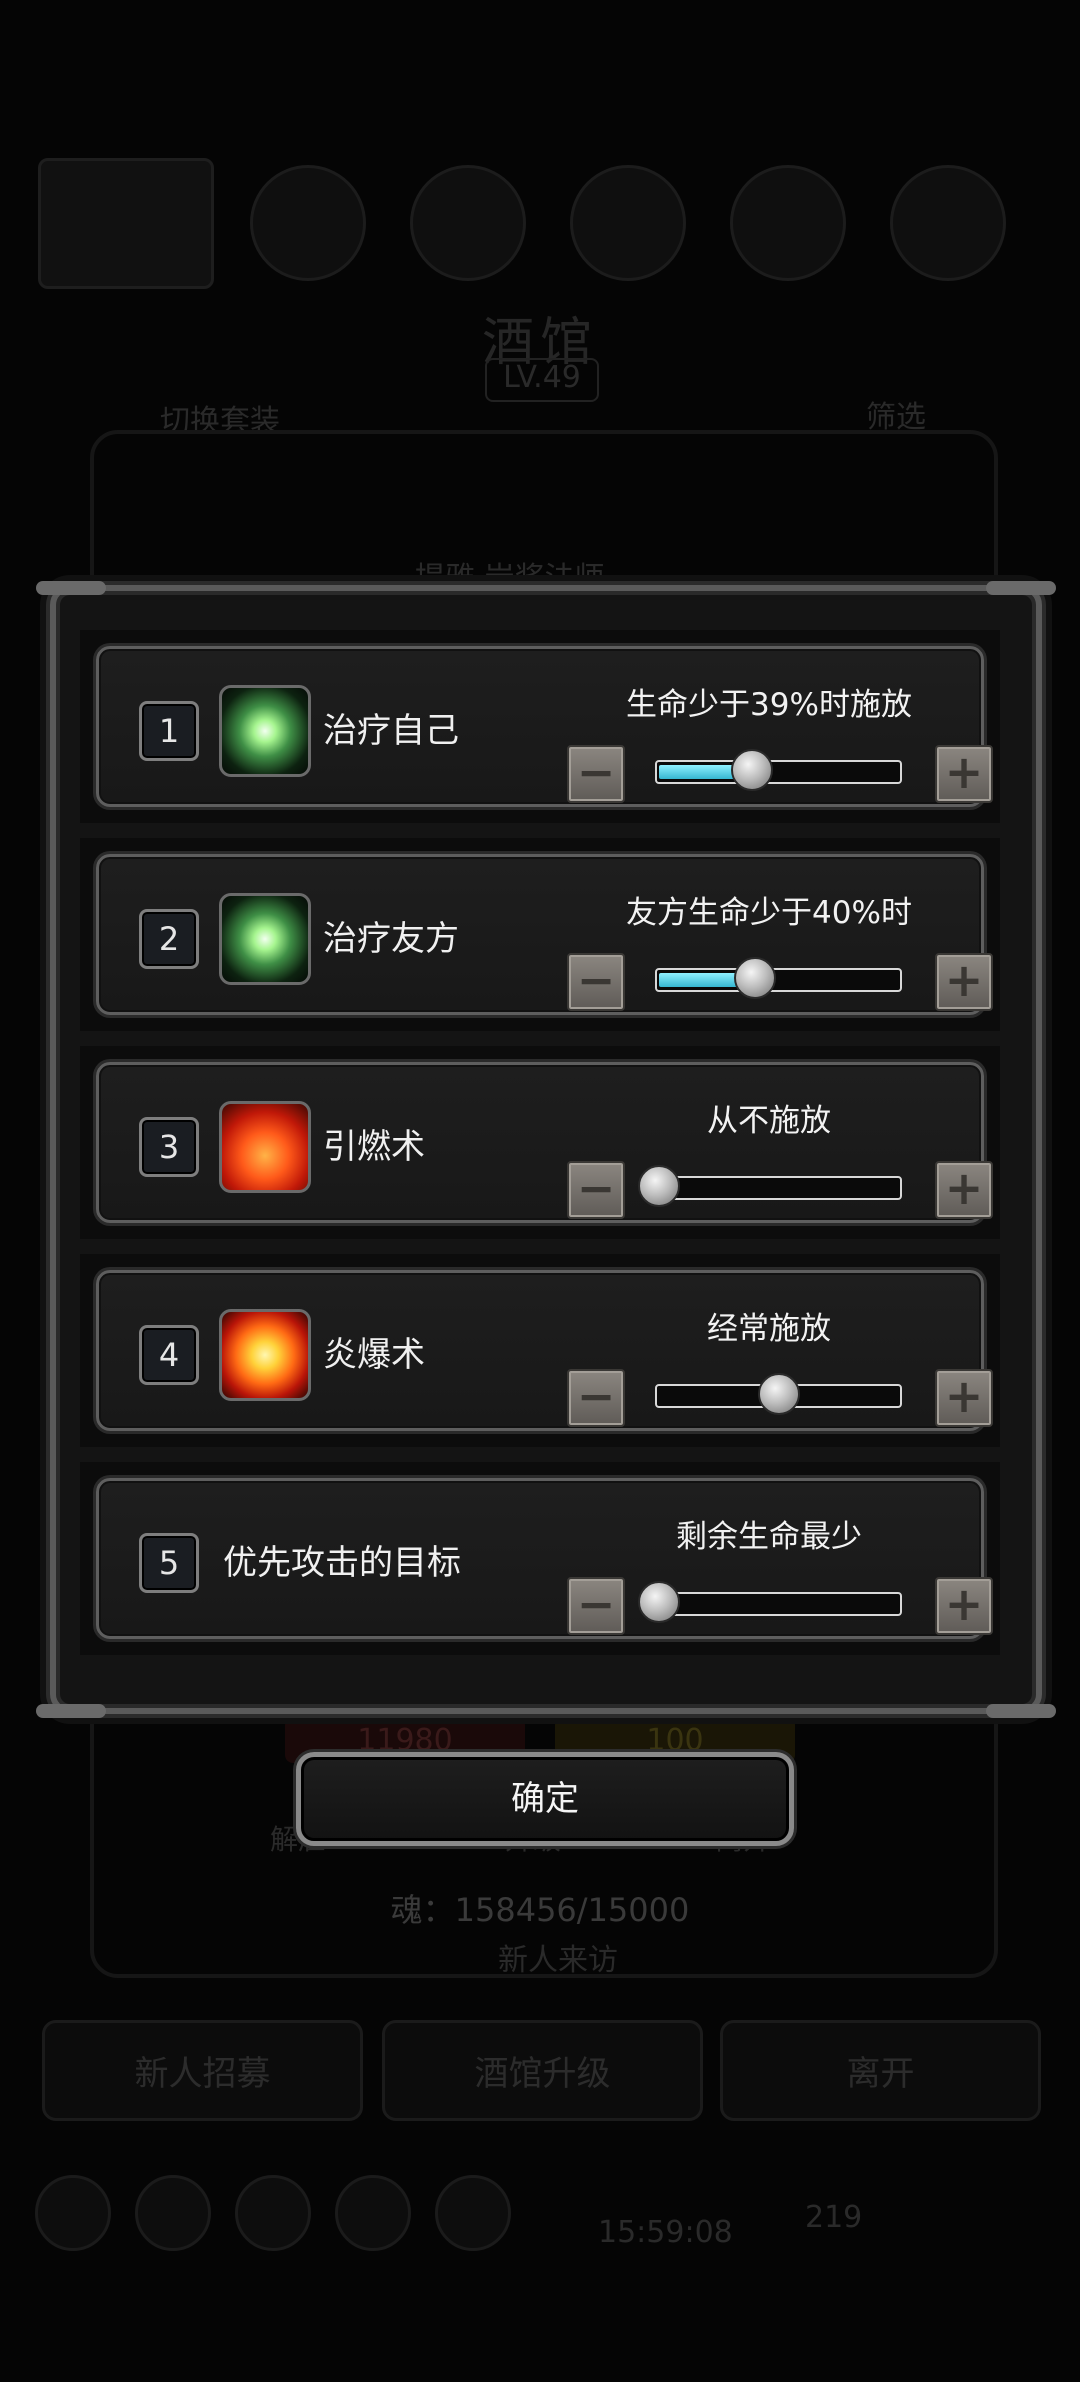 The height and width of the screenshot is (2382, 1080). What do you see at coordinates (769, 705) in the screenshot?
I see `cast-condition: 生命少于39%时施放` at bounding box center [769, 705].